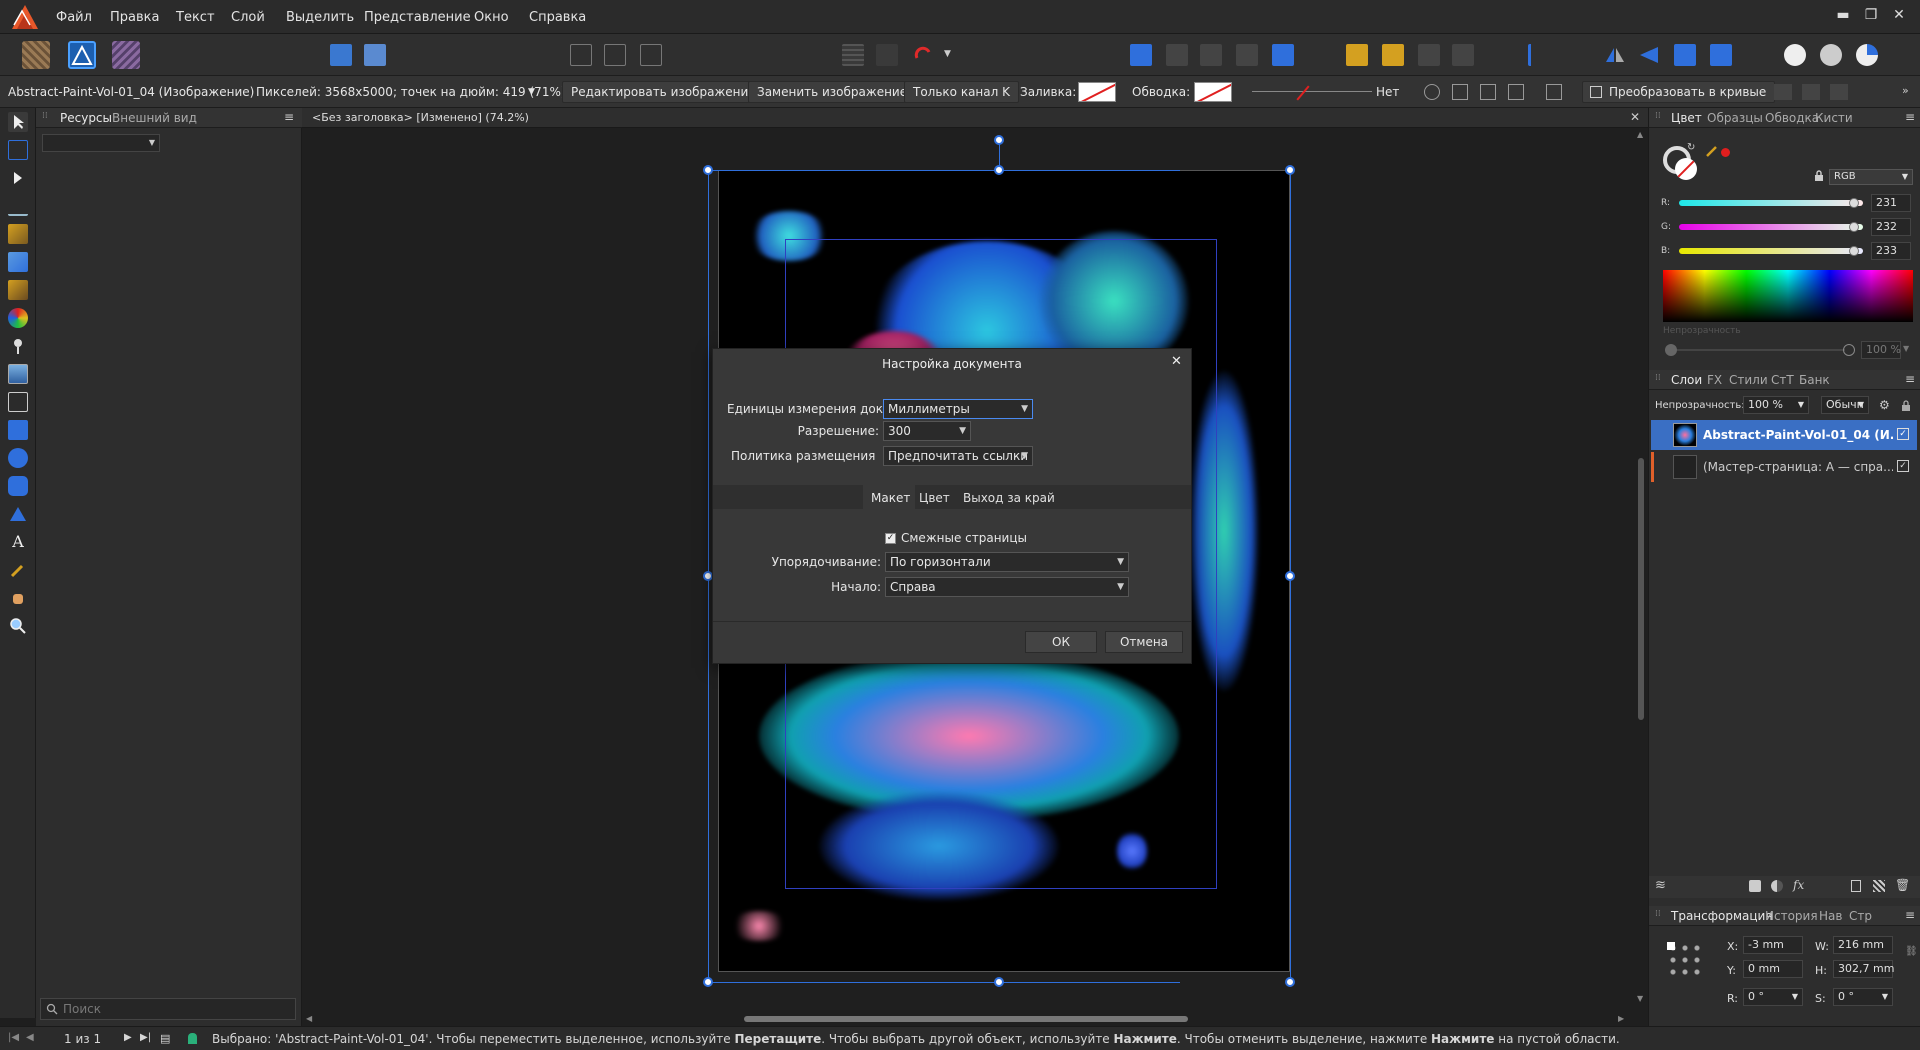  Describe the element at coordinates (1795, 55) in the screenshot. I see `boolean-add-icon` at that location.